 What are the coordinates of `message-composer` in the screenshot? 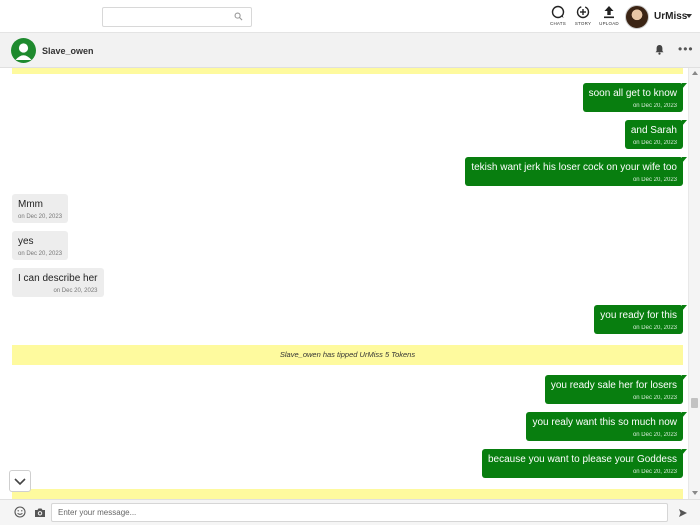 It's located at (350, 512).